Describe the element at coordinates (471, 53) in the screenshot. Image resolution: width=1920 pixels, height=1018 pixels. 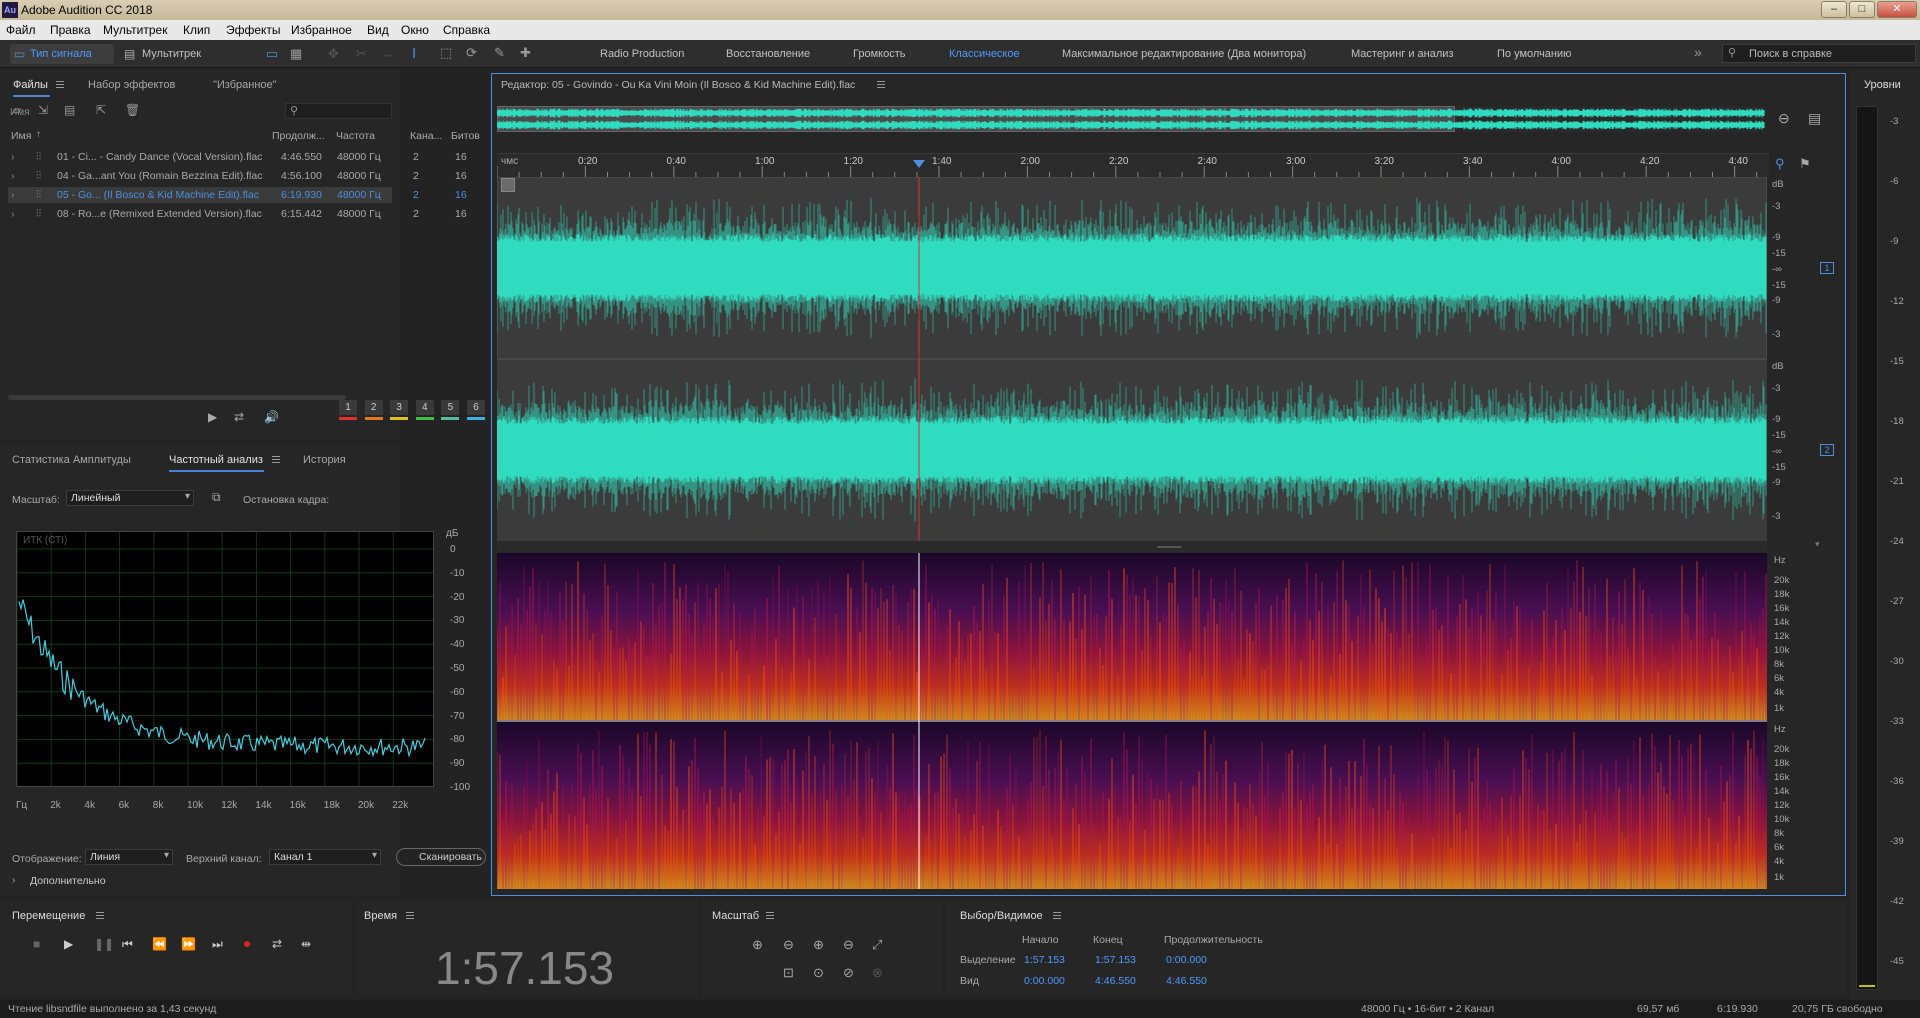
I see `lasso-tool-icon: ⟳` at that location.